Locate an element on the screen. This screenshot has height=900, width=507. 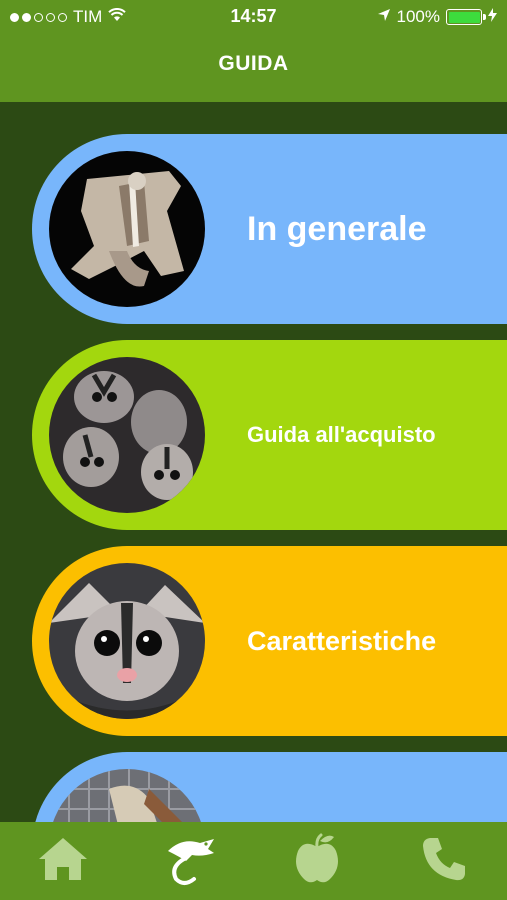
home-icon is located at coordinates (63, 861).